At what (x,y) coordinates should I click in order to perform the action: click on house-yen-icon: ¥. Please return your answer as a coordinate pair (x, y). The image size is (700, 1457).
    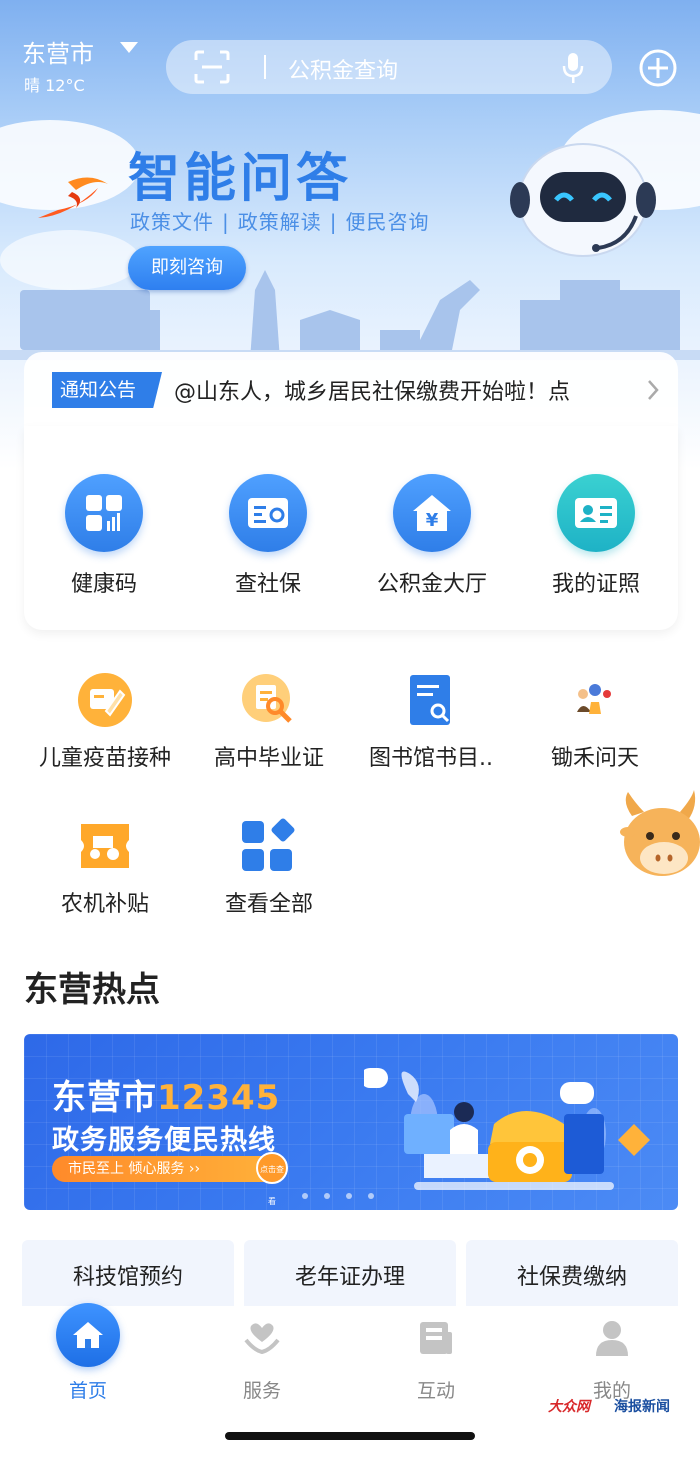
    Looking at the image, I should click on (432, 513).